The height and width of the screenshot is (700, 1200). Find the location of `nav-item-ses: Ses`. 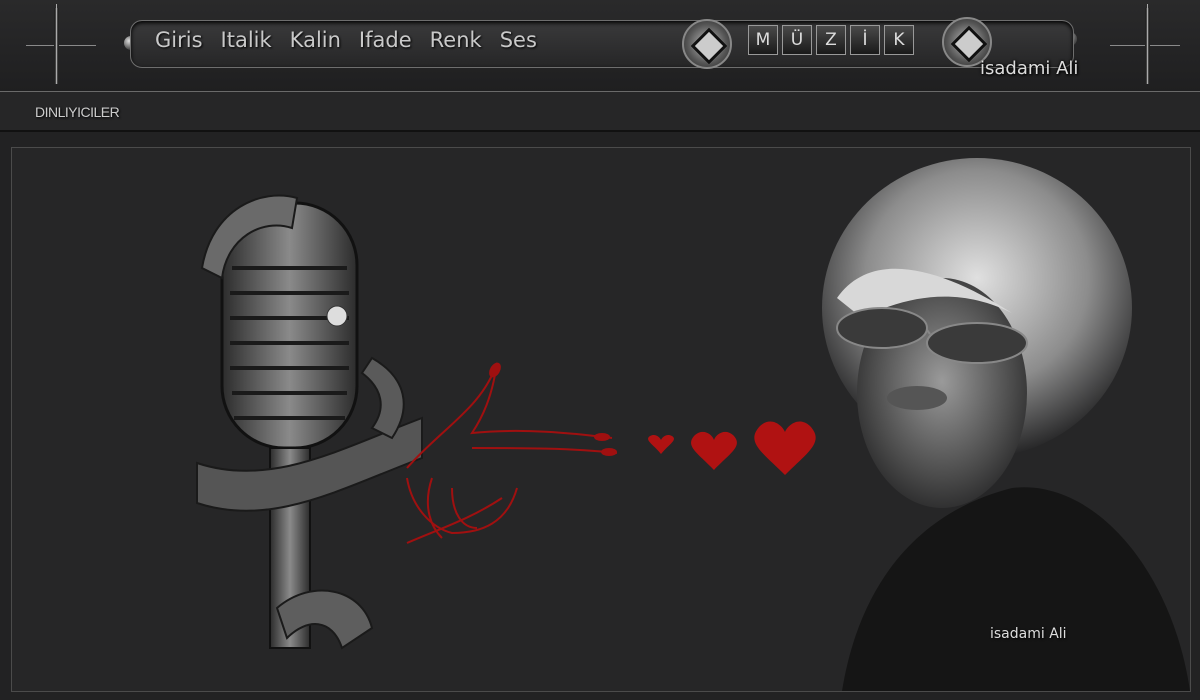

nav-item-ses: Ses is located at coordinates (518, 40).